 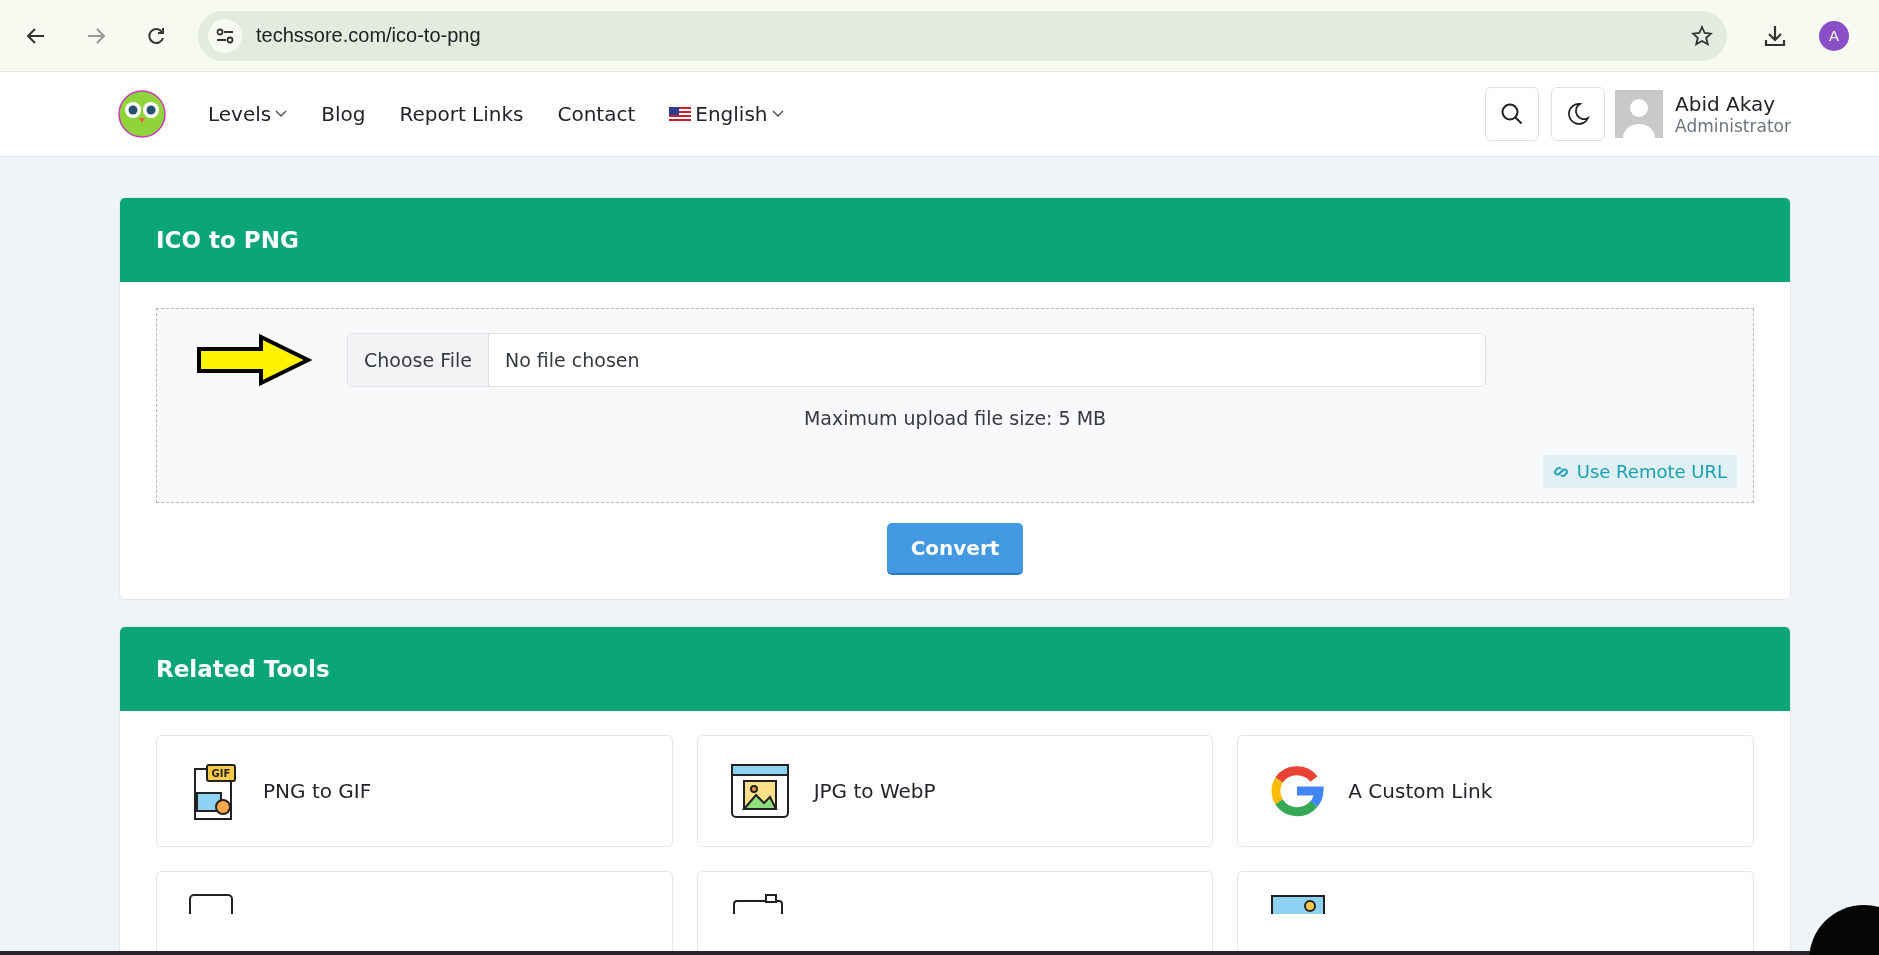 What do you see at coordinates (726, 114) in the screenshot?
I see `nav-link: English` at bounding box center [726, 114].